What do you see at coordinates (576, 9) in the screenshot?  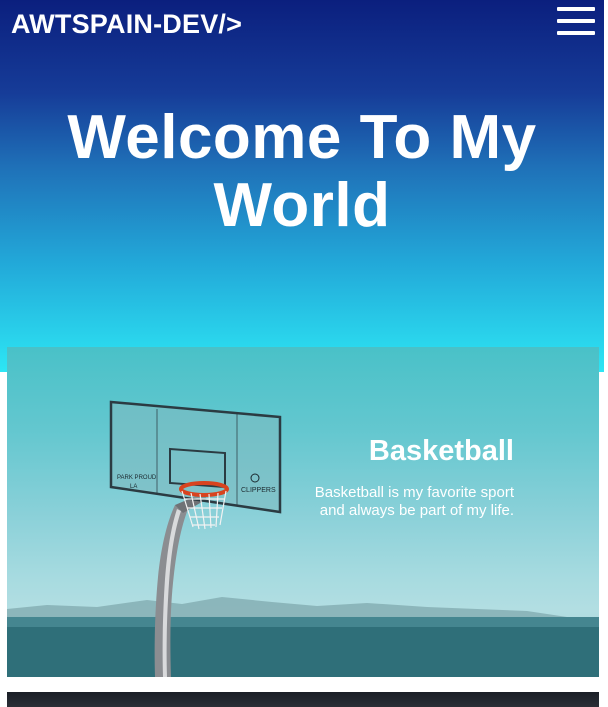 I see `menu-bar-top` at bounding box center [576, 9].